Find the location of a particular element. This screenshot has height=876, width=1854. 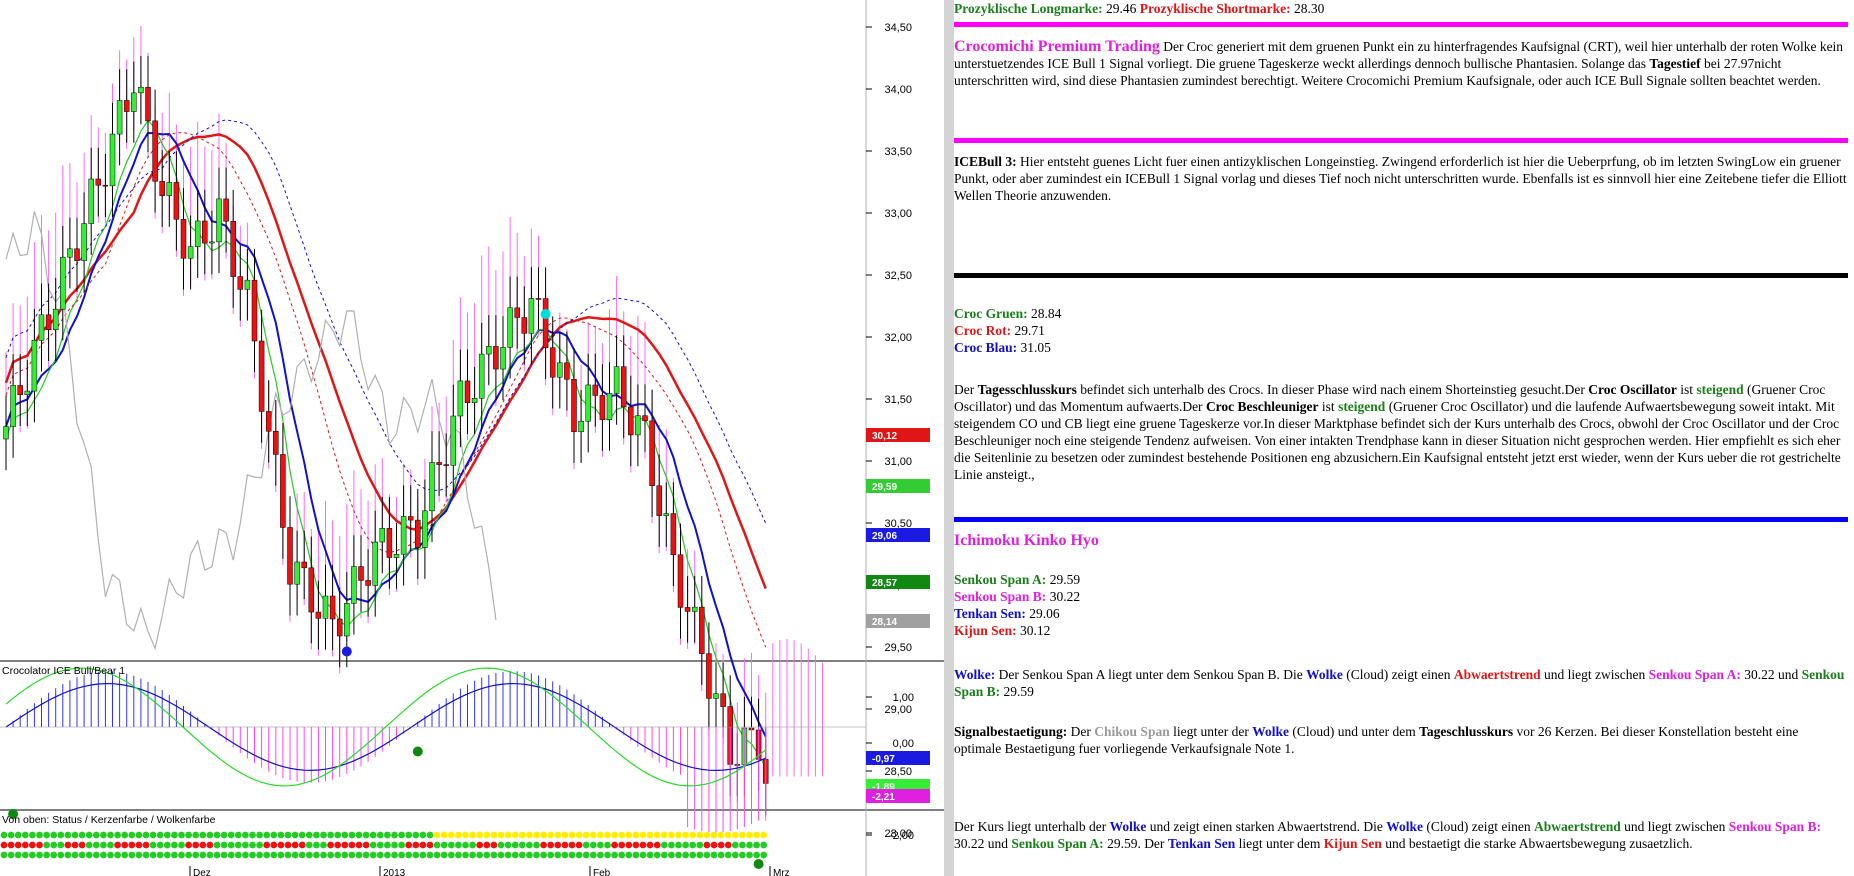

time-axis-label: Feb is located at coordinates (602, 872).